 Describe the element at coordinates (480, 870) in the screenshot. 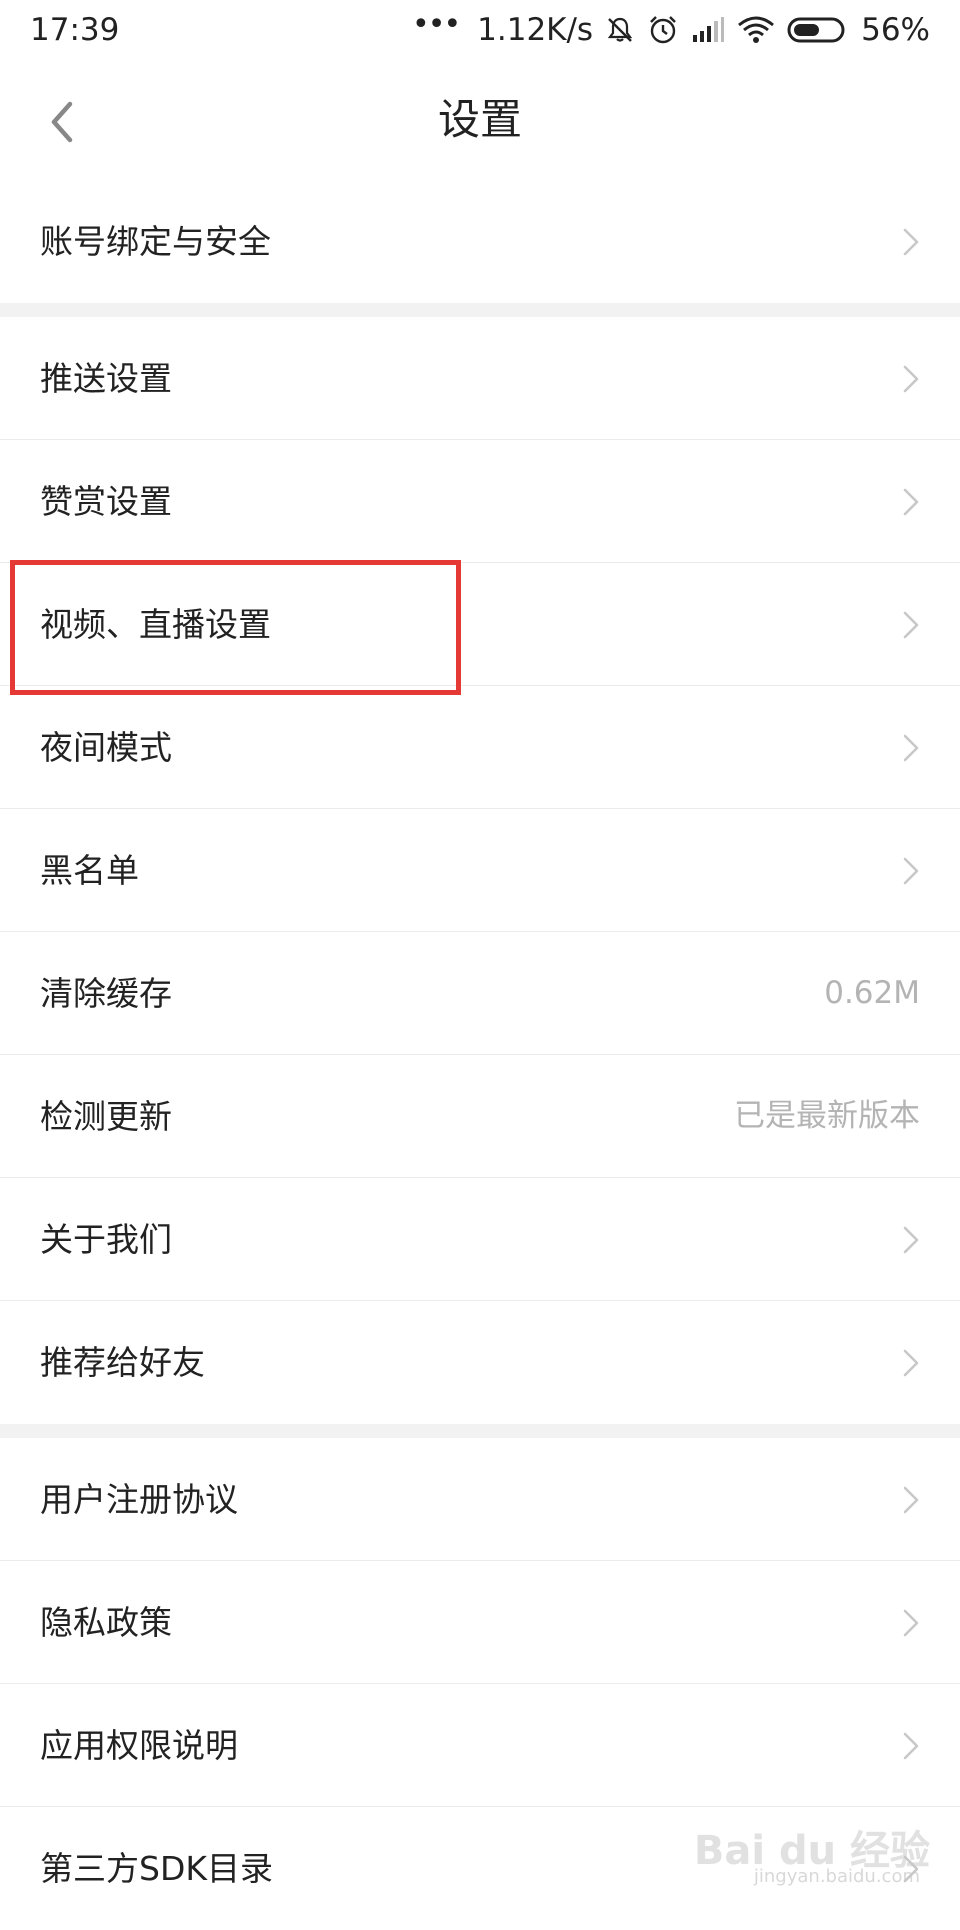

I see `settings-row: 黑名单` at that location.